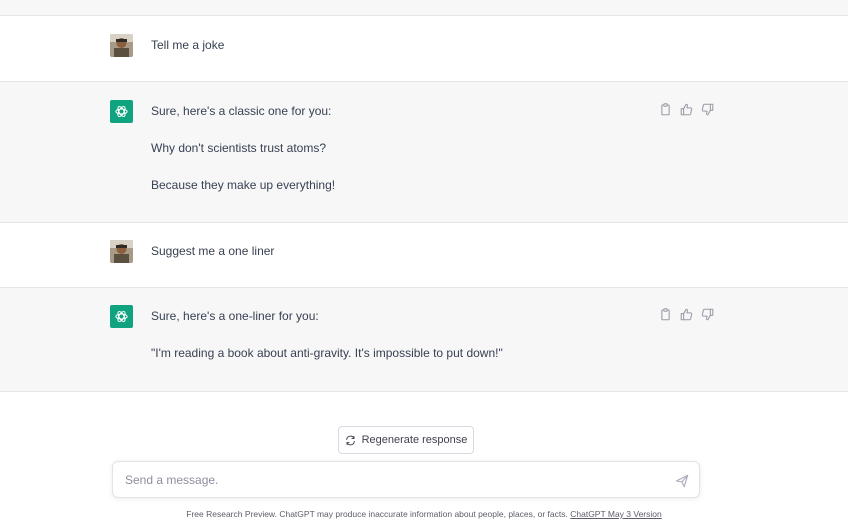 The width and height of the screenshot is (848, 532). What do you see at coordinates (424, 8) in the screenshot?
I see `top-strip` at bounding box center [424, 8].